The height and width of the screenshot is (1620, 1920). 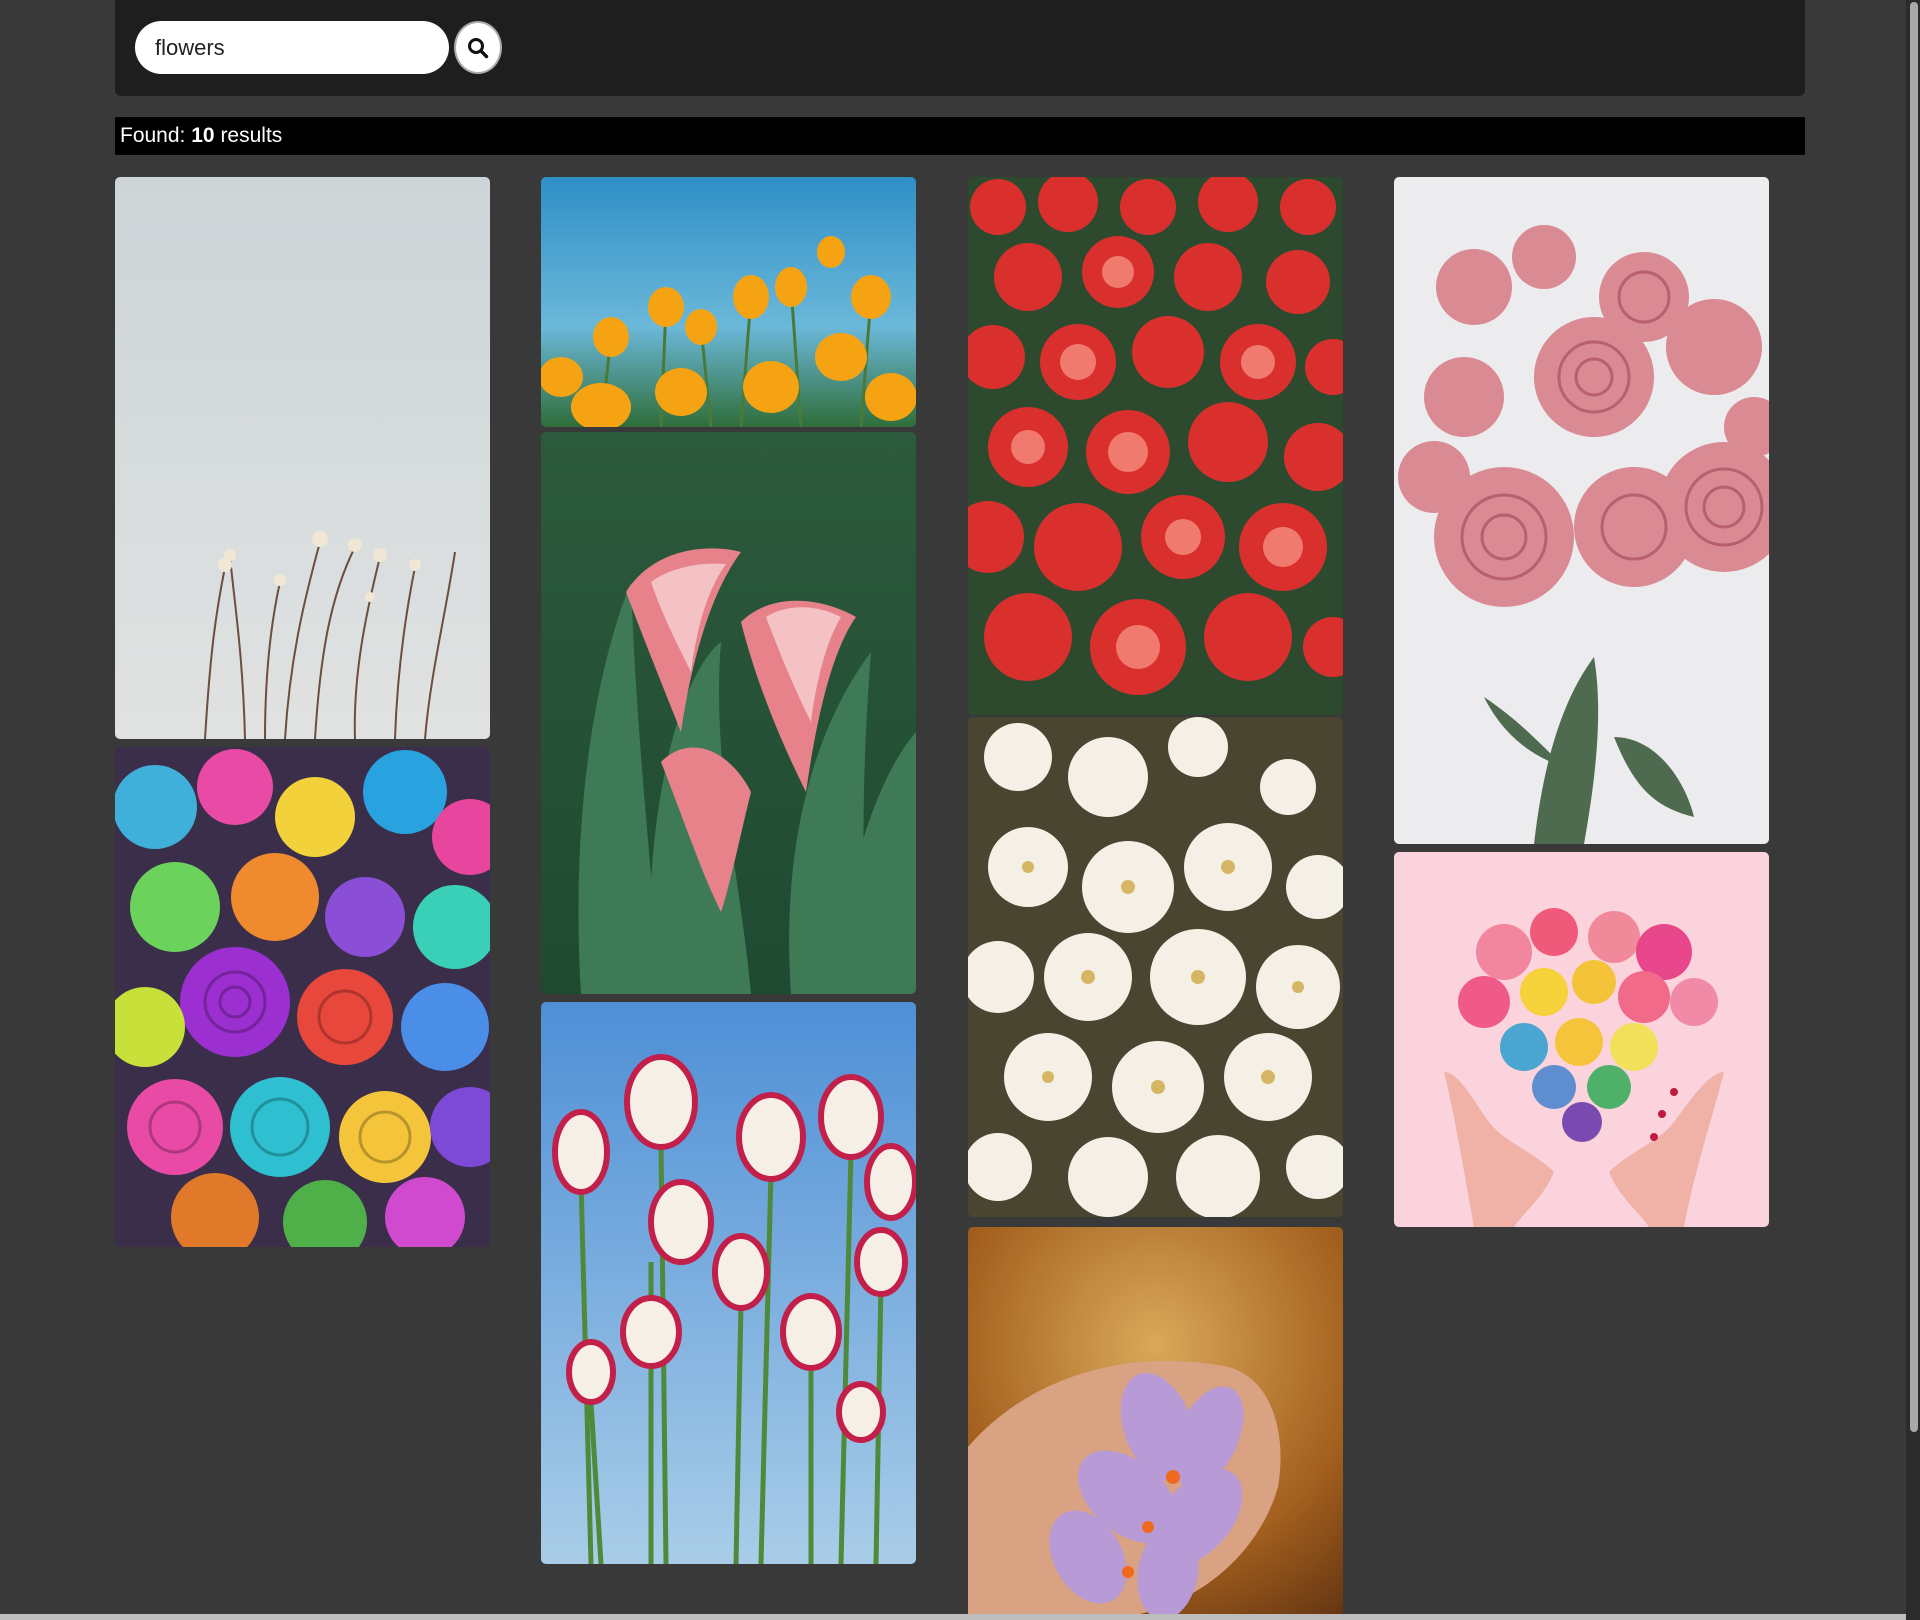 What do you see at coordinates (1914, 717) in the screenshot?
I see `scrollbar-thumb` at bounding box center [1914, 717].